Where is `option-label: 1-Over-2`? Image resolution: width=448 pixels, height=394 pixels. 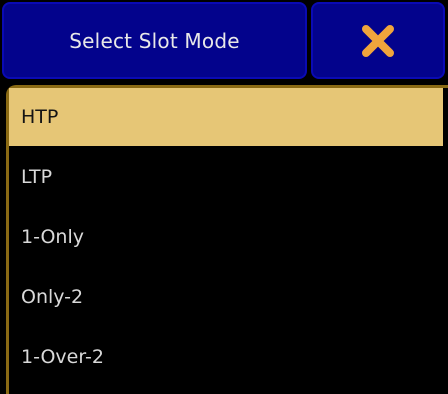 option-label: 1-Over-2 is located at coordinates (62, 357).